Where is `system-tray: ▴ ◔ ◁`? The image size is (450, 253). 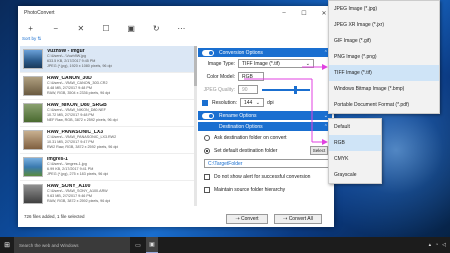 system-tray: ▴ ◔ ◁ is located at coordinates (439, 245).